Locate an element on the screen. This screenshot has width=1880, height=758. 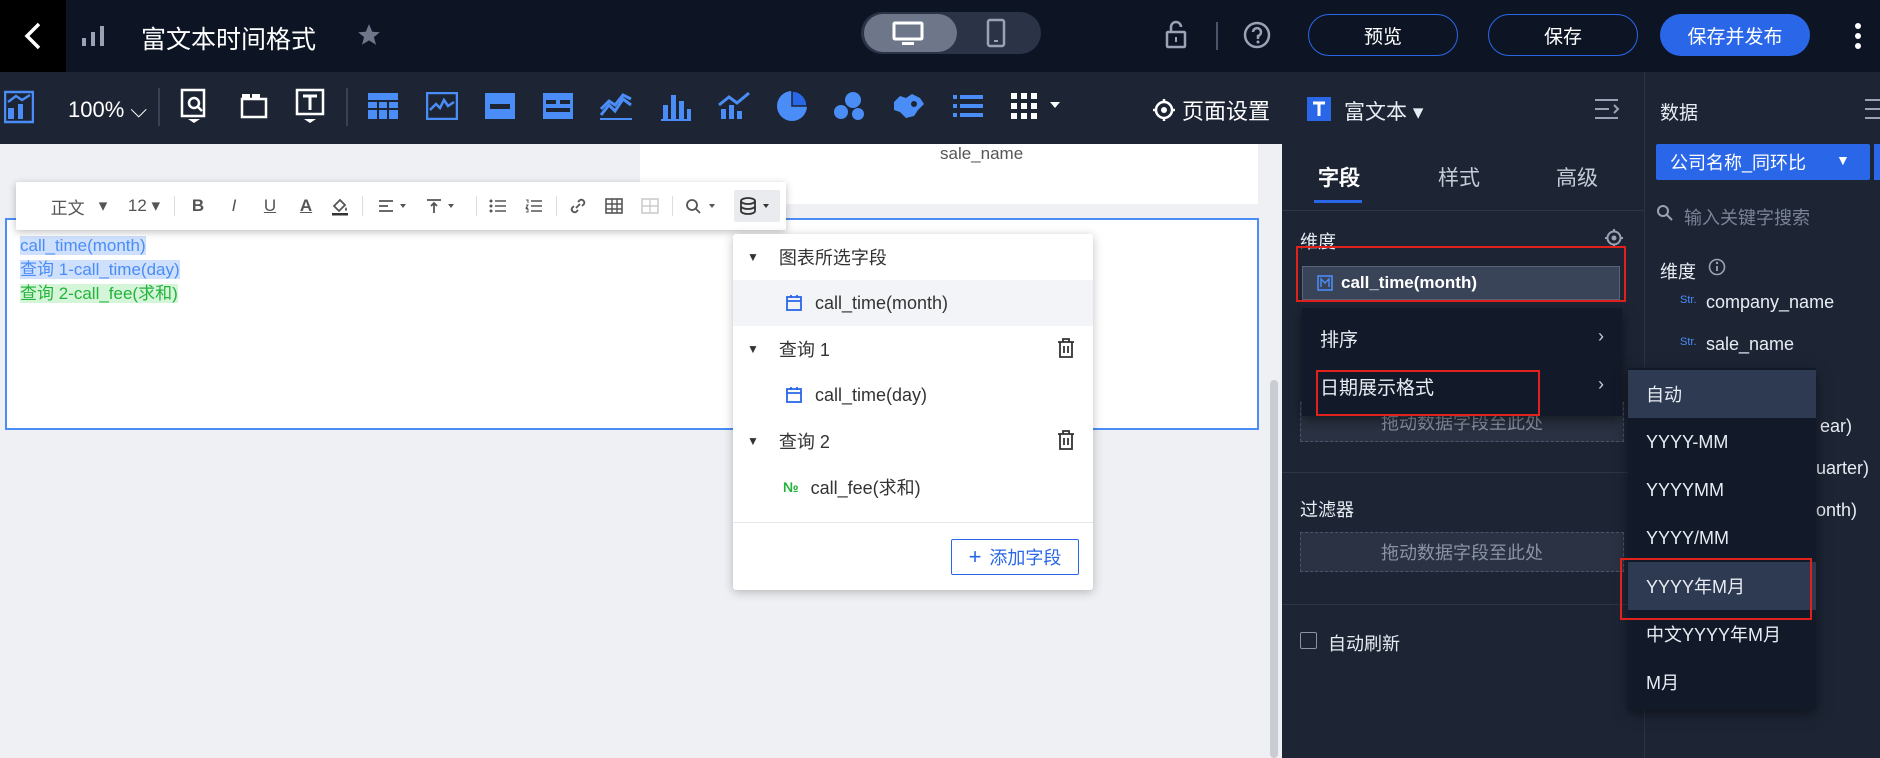
group-chart-fields: ▼ 图表所选字段 is located at coordinates (913, 257).